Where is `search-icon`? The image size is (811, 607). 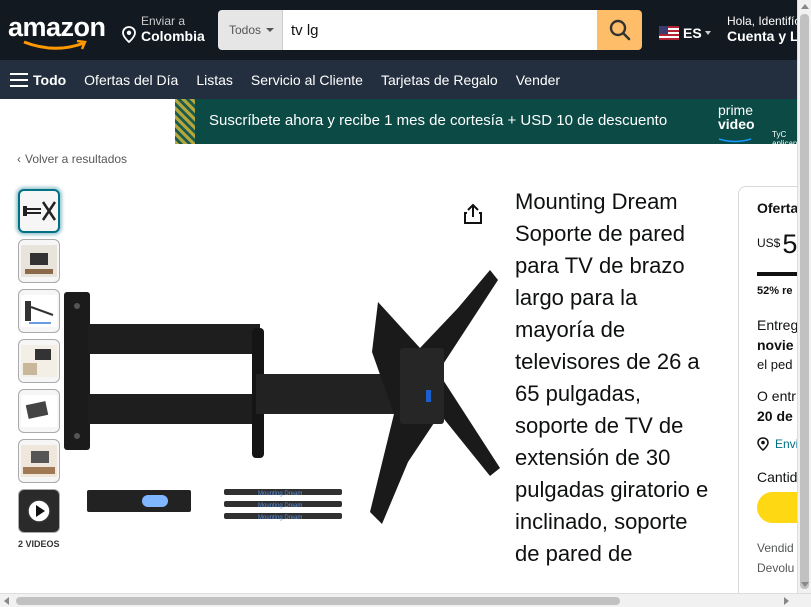
search-icon is located at coordinates (619, 30).